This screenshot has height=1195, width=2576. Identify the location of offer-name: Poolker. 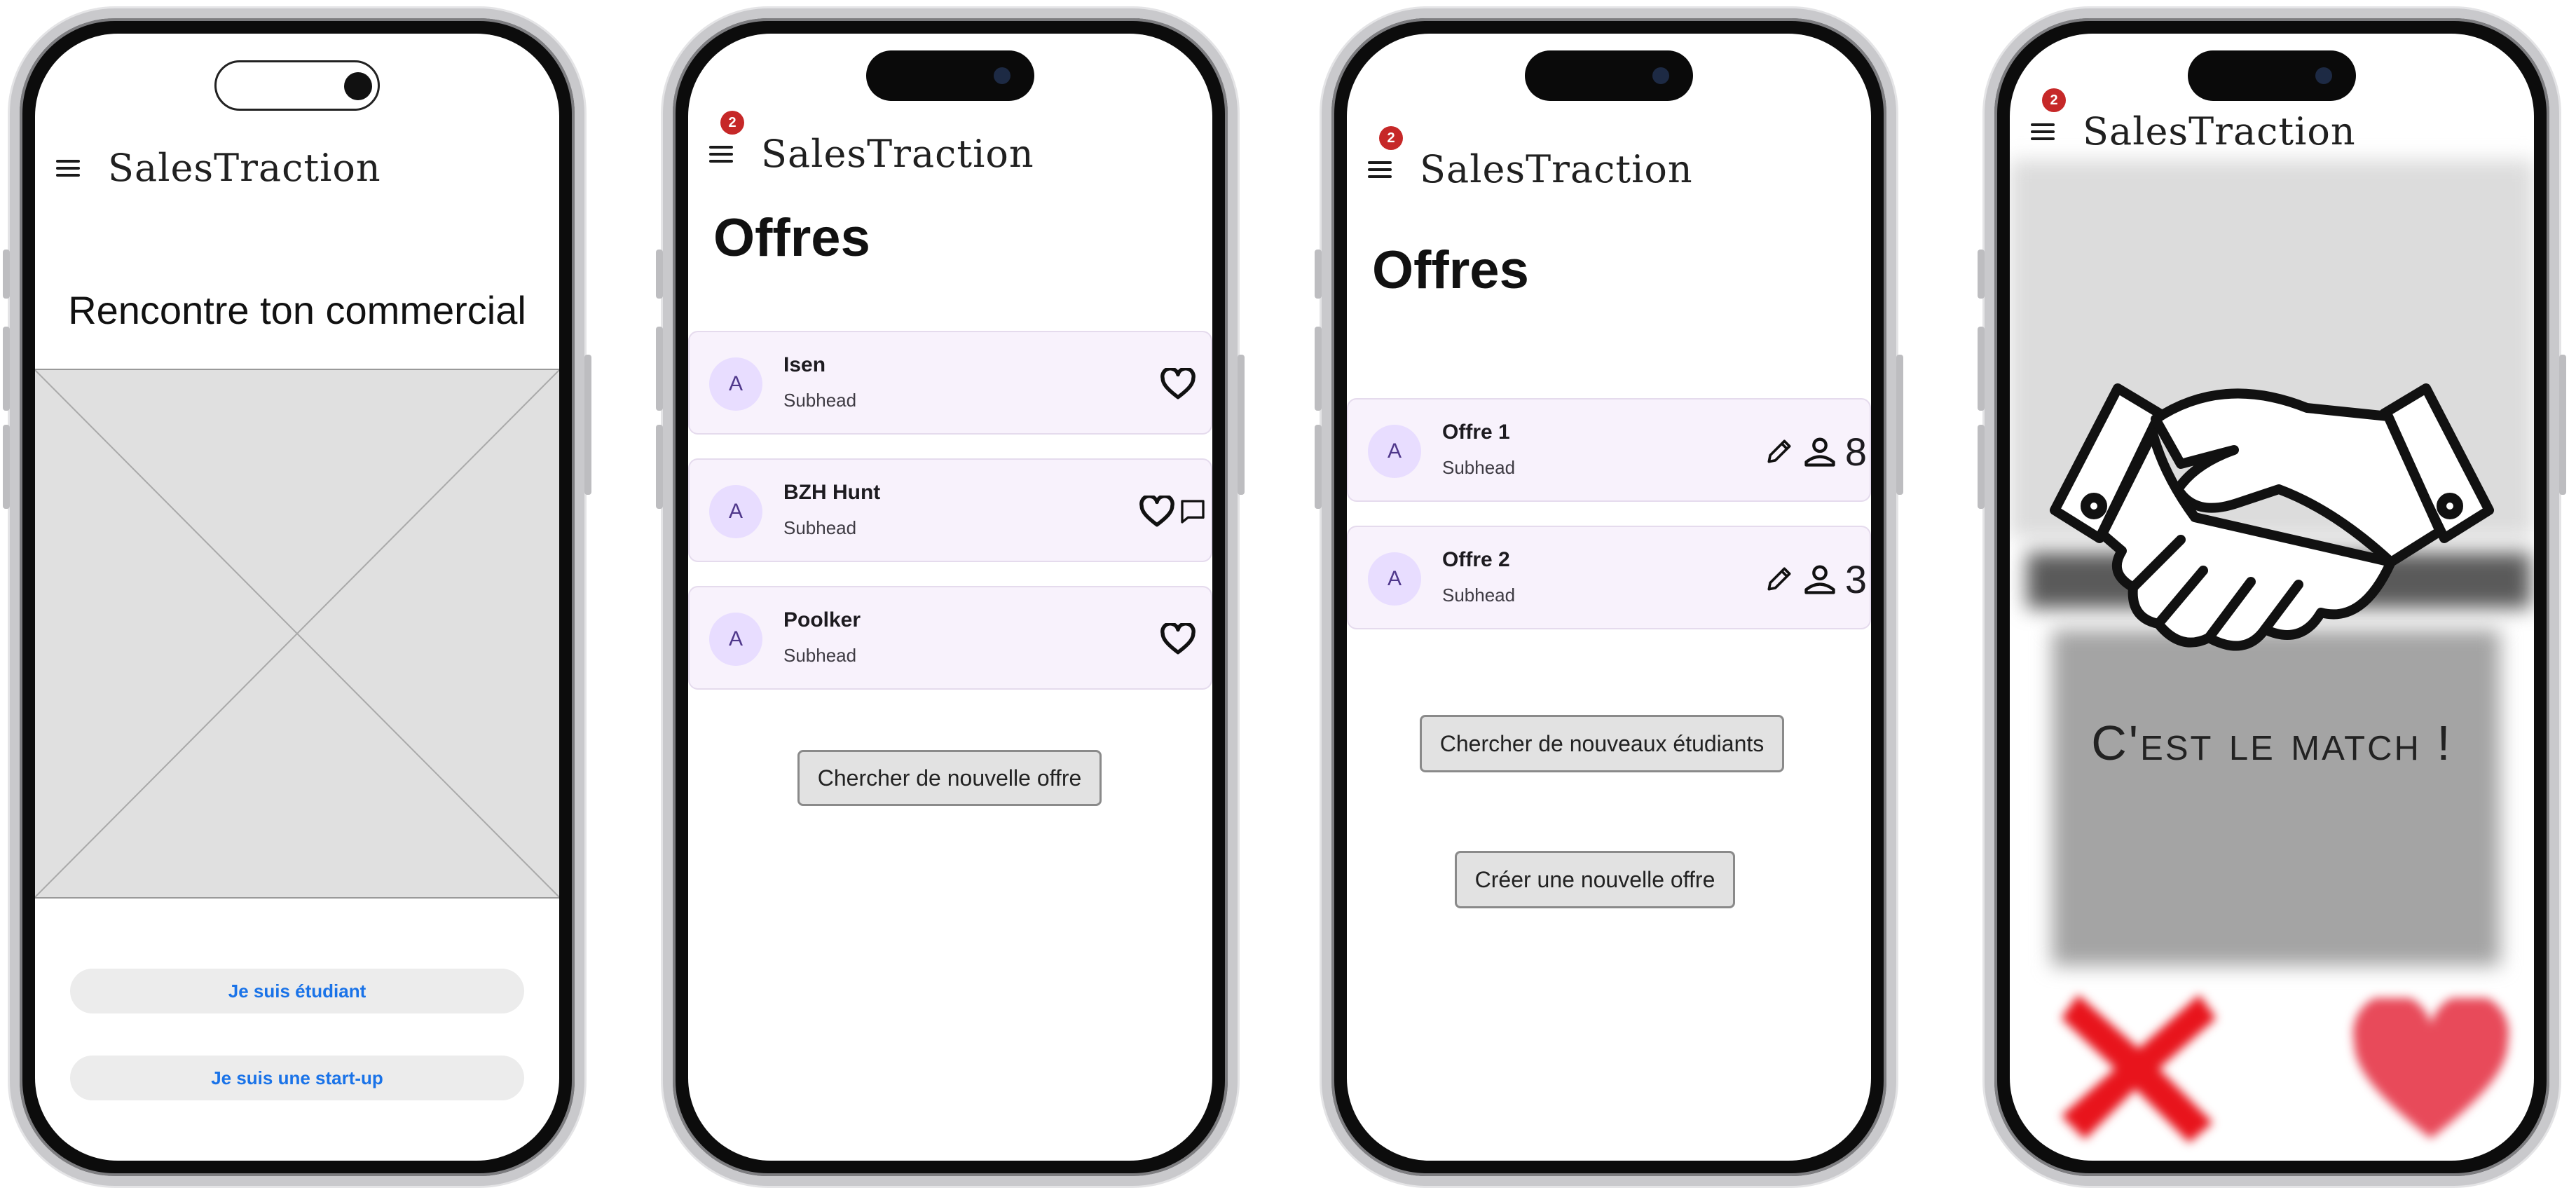
(822, 619).